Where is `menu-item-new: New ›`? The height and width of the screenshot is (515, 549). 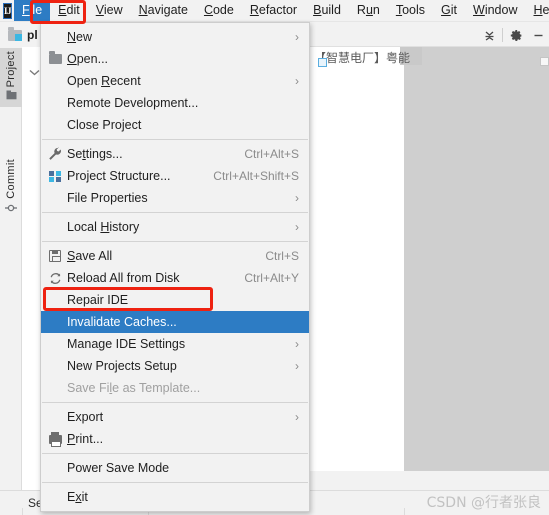
menu-item-new: New › is located at coordinates (175, 37).